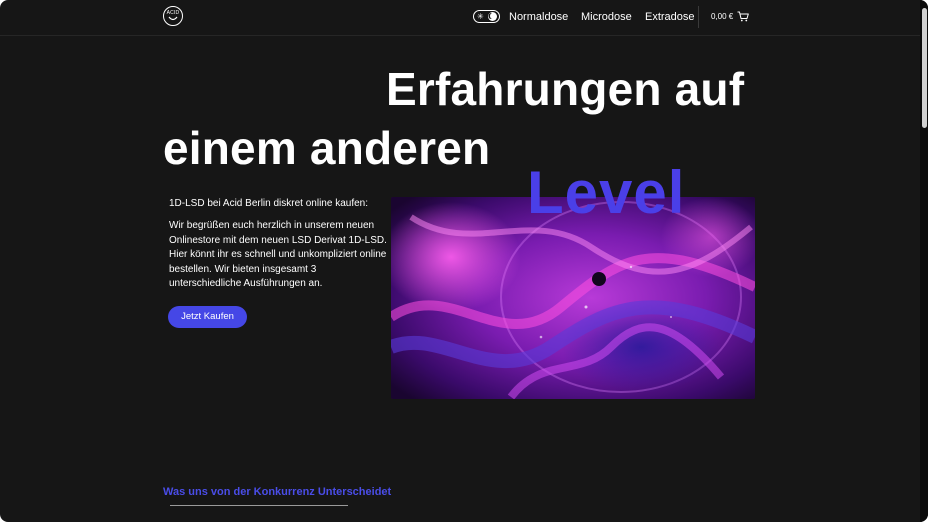 The image size is (928, 522). Describe the element at coordinates (538, 17) in the screenshot. I see `nav-normaldose: Normaldose` at that location.